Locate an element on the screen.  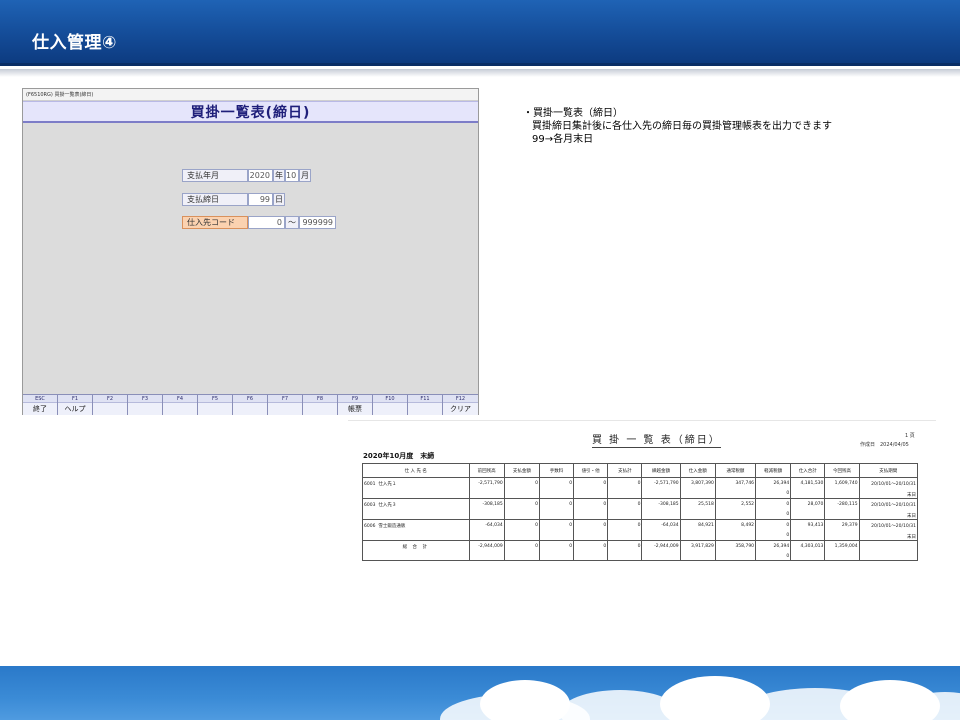
col-header: 値引・他 is located at coordinates (591, 470).